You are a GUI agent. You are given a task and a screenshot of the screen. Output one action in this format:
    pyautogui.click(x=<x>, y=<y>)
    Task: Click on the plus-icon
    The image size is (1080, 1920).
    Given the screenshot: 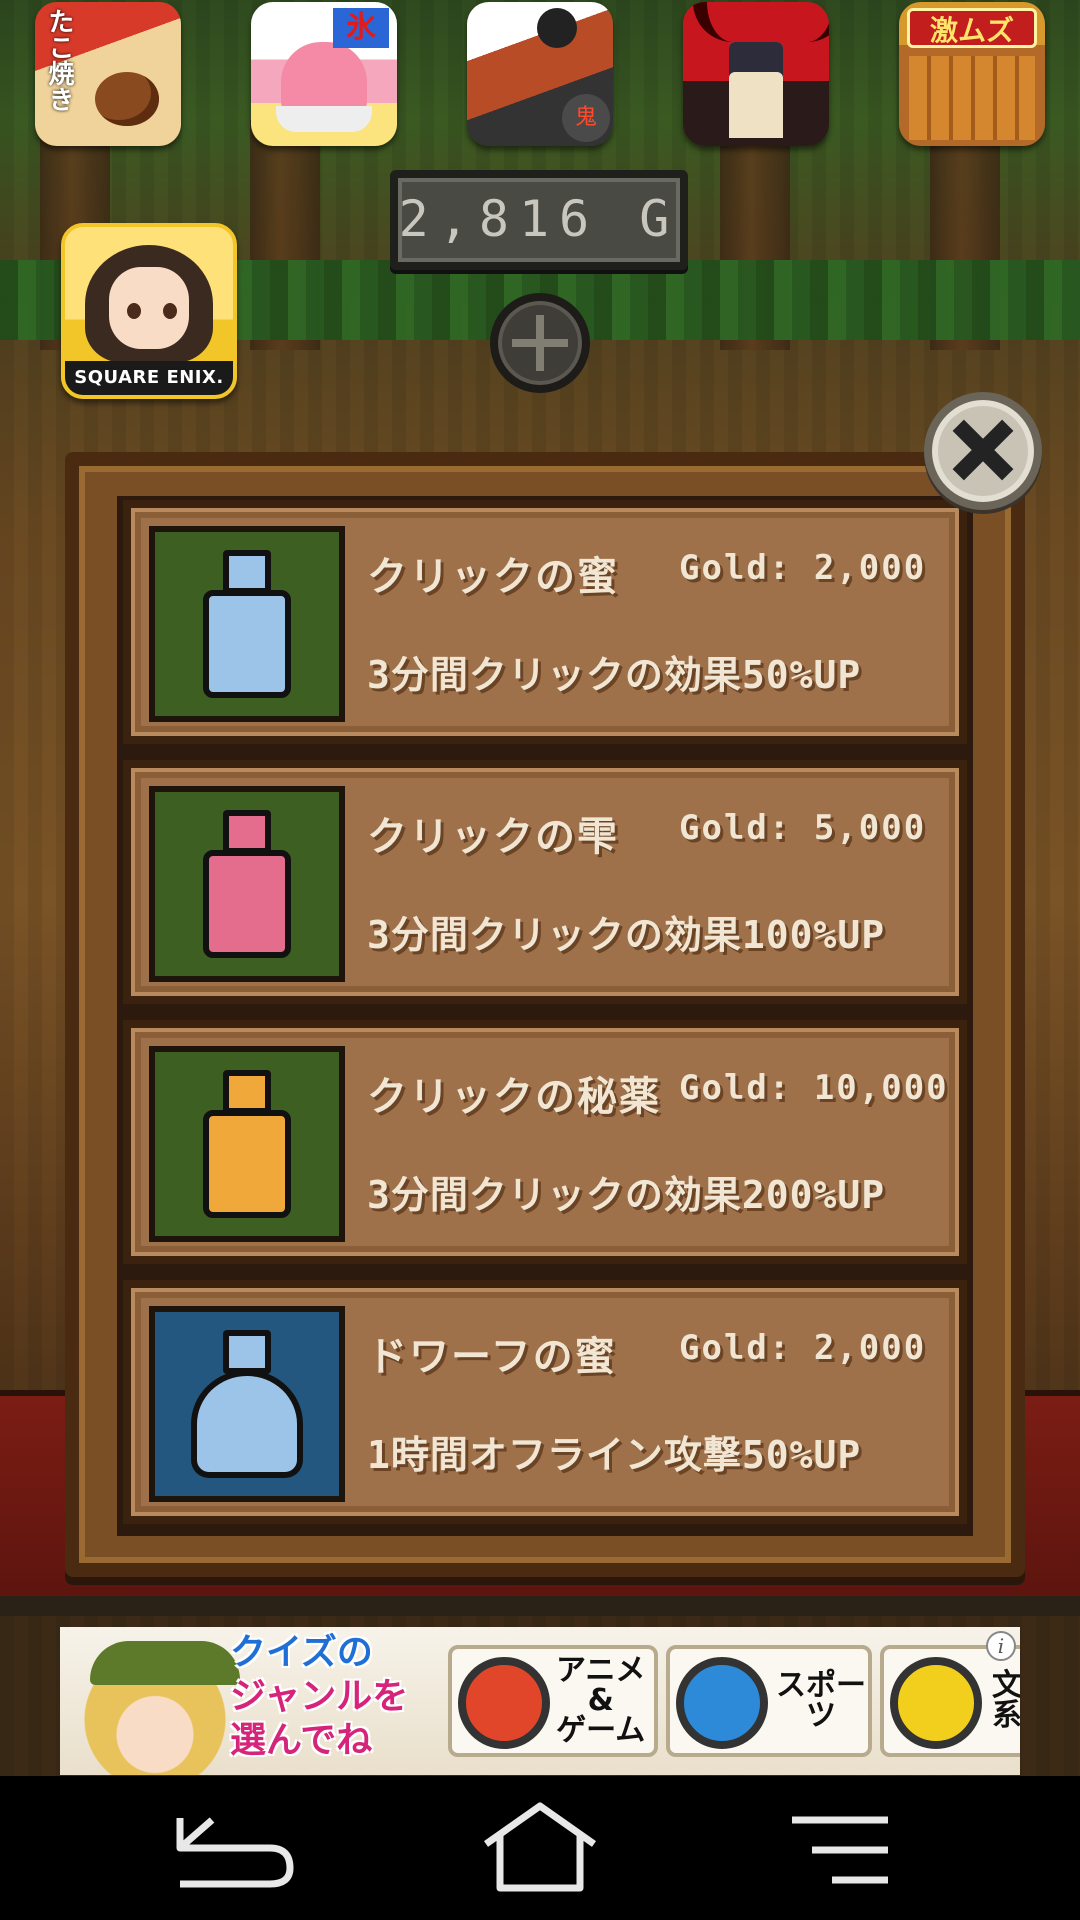 What is the action you would take?
    pyautogui.click(x=540, y=343)
    